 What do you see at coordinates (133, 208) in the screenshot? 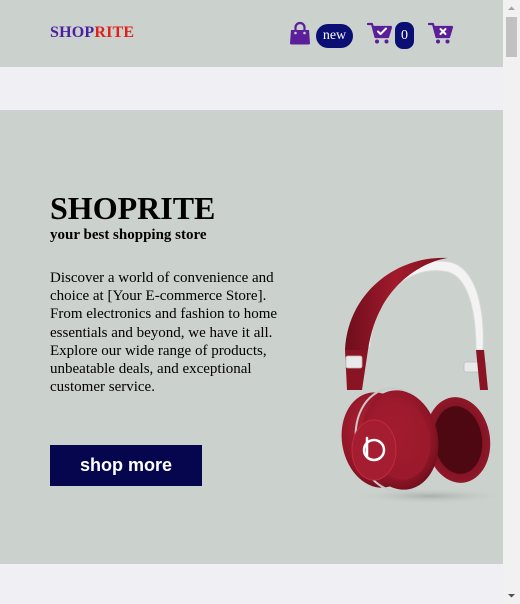
I see `hero-title: SHOPRITE` at bounding box center [133, 208].